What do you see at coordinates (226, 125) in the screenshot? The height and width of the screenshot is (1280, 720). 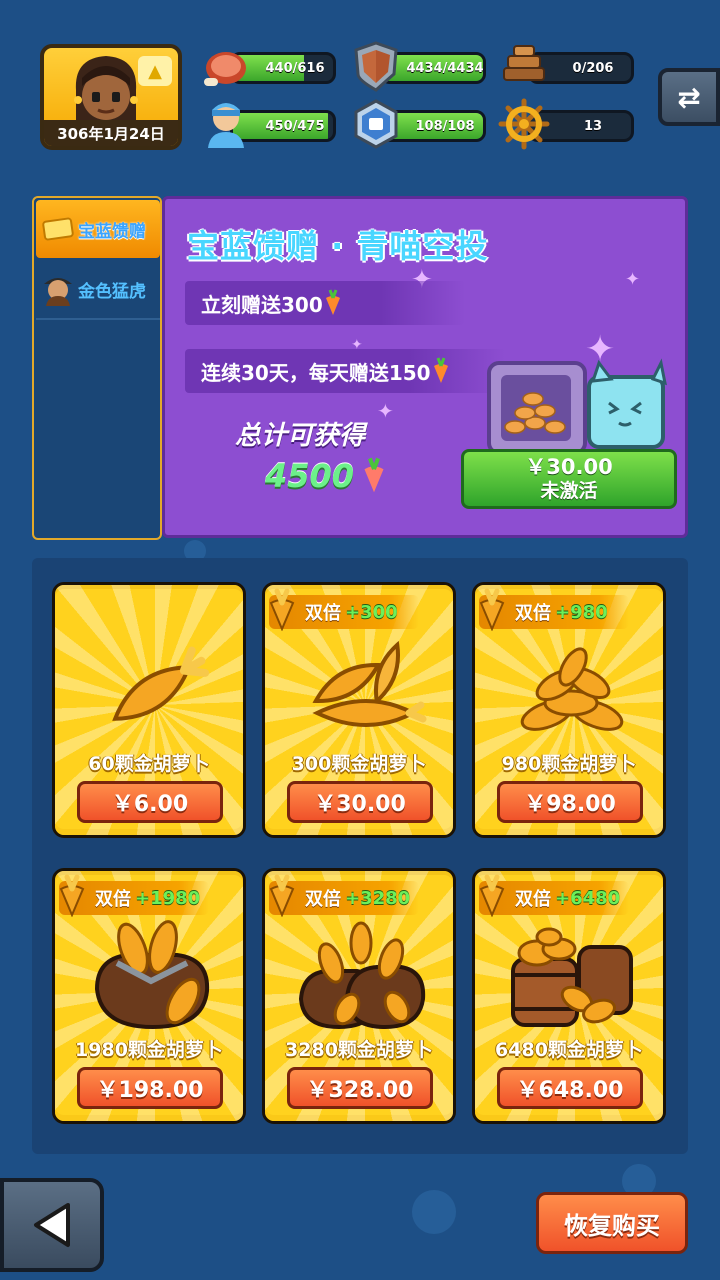 I see `worker-icon` at bounding box center [226, 125].